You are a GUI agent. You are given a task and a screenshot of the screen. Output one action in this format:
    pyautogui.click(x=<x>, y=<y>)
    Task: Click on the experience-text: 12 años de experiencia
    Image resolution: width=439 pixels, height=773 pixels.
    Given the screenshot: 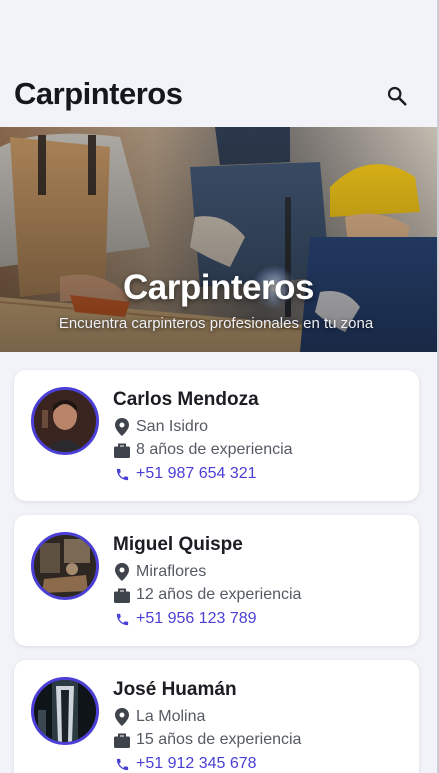 What is the action you would take?
    pyautogui.click(x=219, y=594)
    